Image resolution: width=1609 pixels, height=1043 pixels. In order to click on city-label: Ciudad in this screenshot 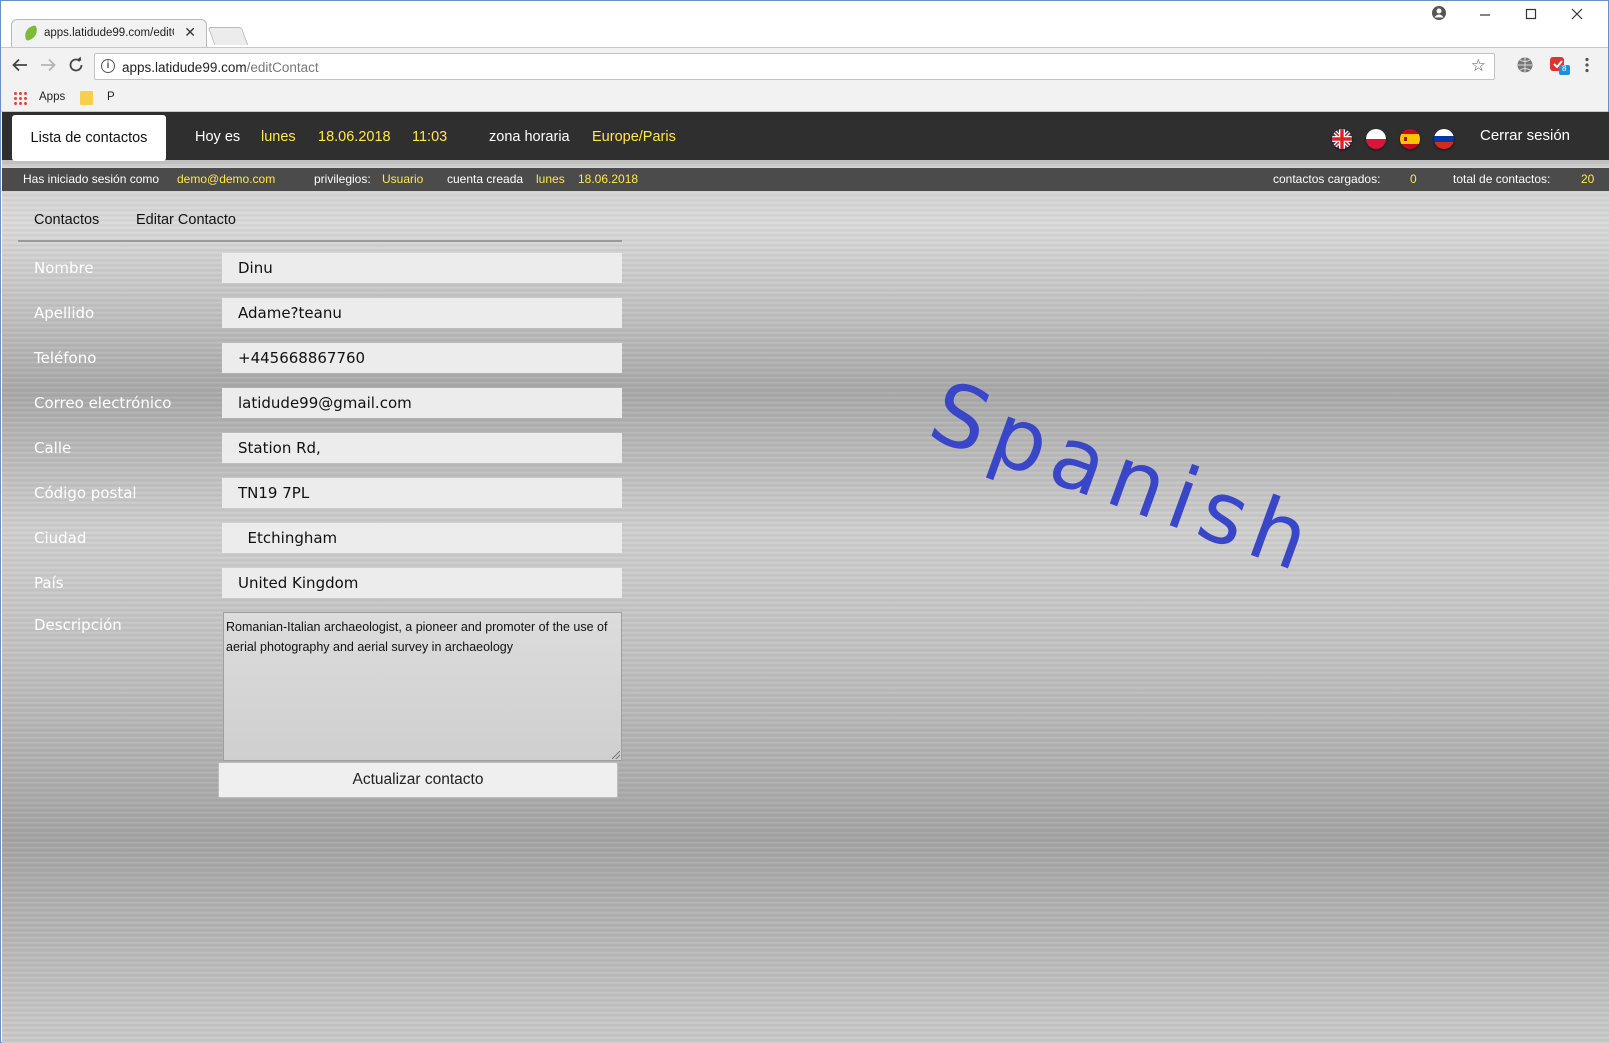, I will do `click(60, 538)`.